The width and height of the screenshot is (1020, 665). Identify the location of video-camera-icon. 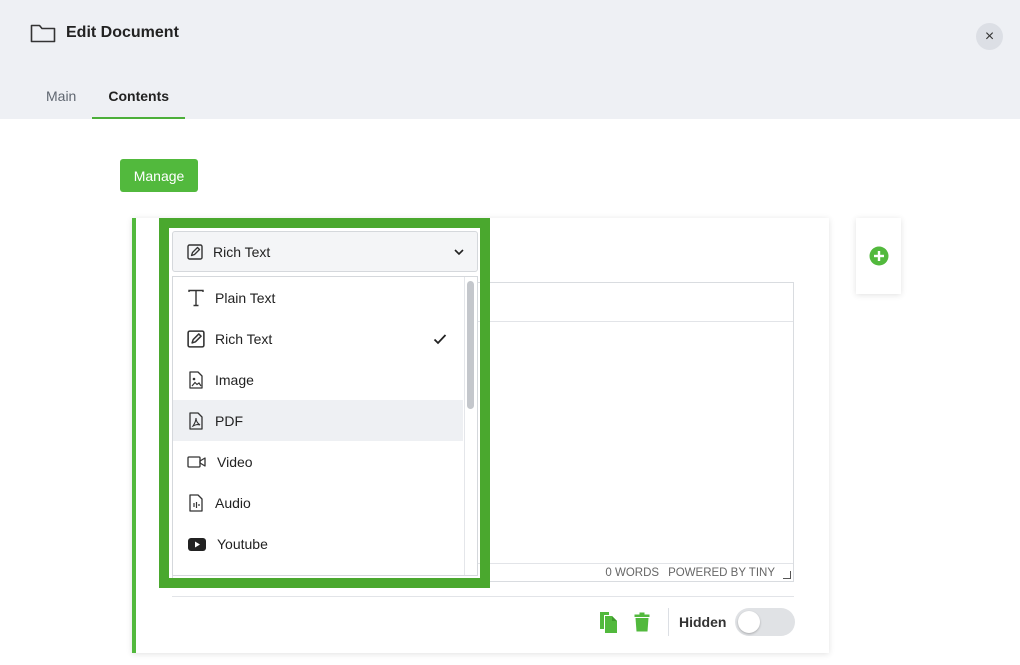
(197, 462).